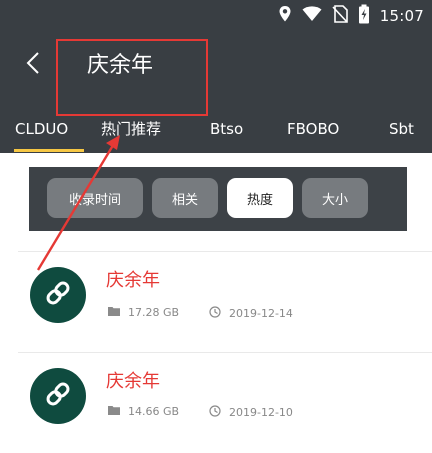 This screenshot has height=453, width=432. I want to click on result-date: 2019-12-10, so click(251, 413).